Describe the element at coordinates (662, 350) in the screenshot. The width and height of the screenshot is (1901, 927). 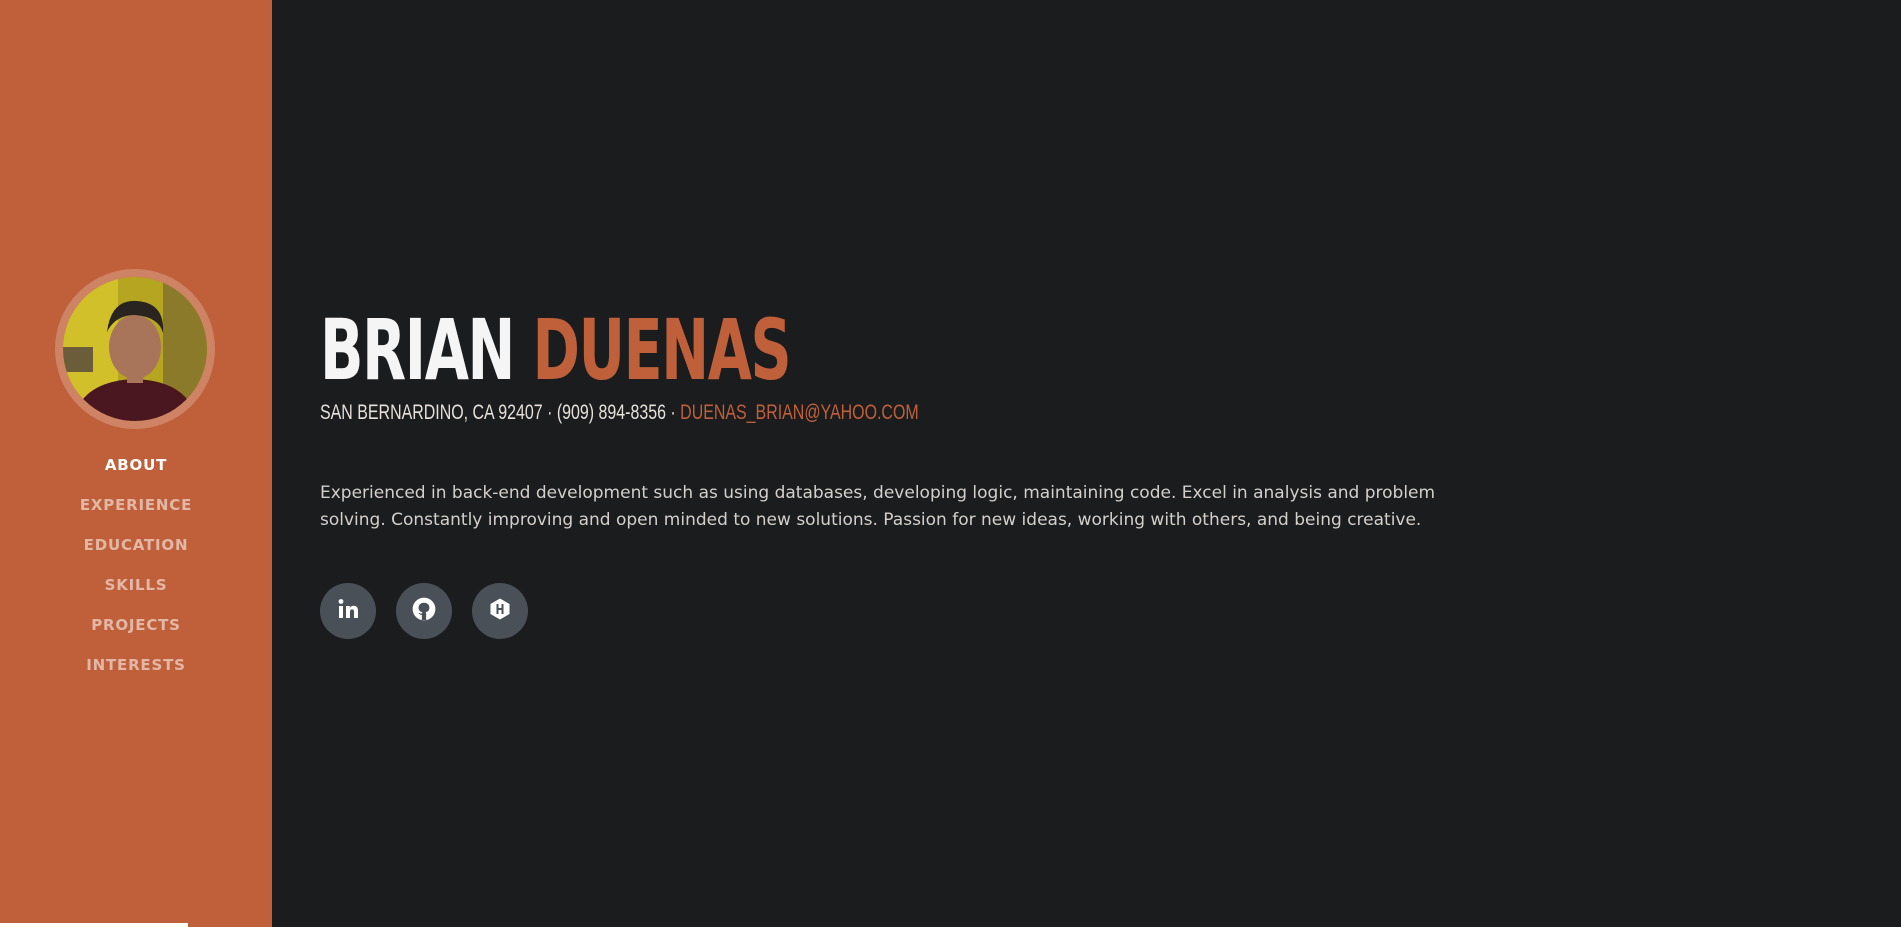
I see `last-name: DUENAS` at that location.